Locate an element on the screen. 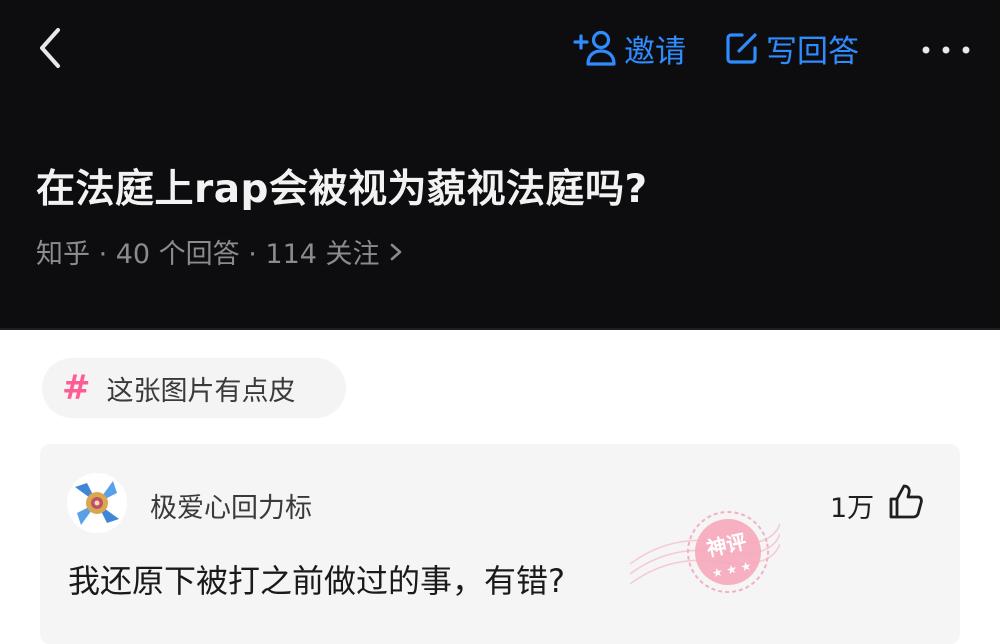 The height and width of the screenshot is (644, 1000). topic-tag: # 这张图片有点皮 is located at coordinates (194, 388).